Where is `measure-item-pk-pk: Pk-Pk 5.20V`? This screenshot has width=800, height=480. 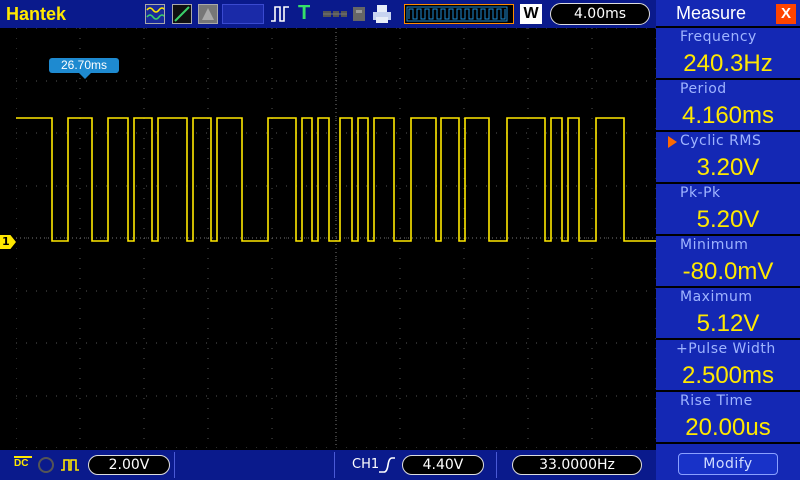
measure-item-pk-pk: Pk-Pk 5.20V is located at coordinates (728, 210).